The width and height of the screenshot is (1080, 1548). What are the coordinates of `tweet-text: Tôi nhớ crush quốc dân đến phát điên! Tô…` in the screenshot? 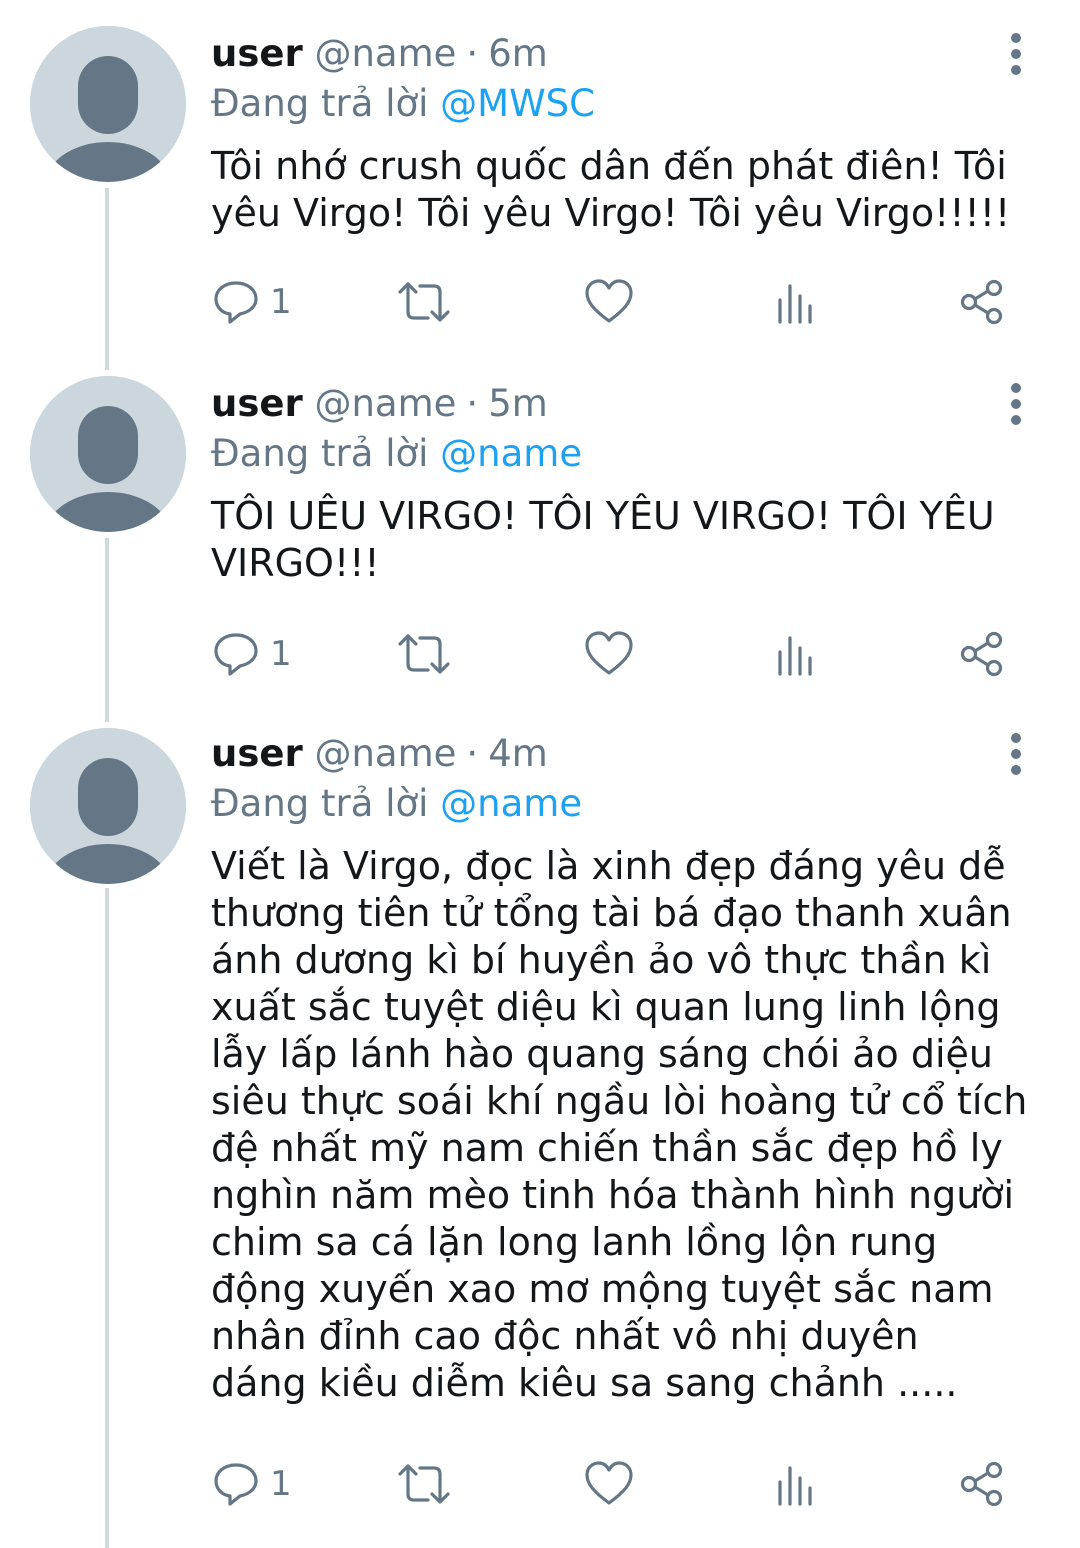 It's located at (611, 189).